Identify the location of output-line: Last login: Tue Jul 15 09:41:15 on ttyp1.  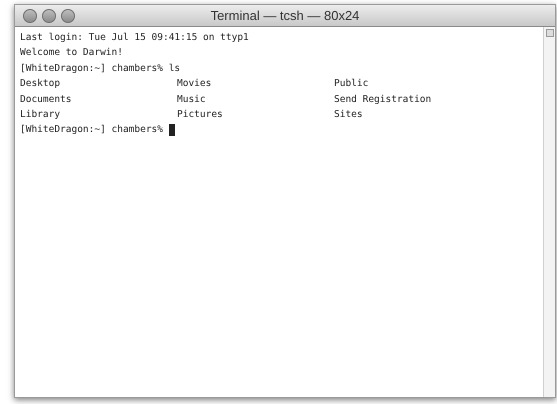
(134, 38).